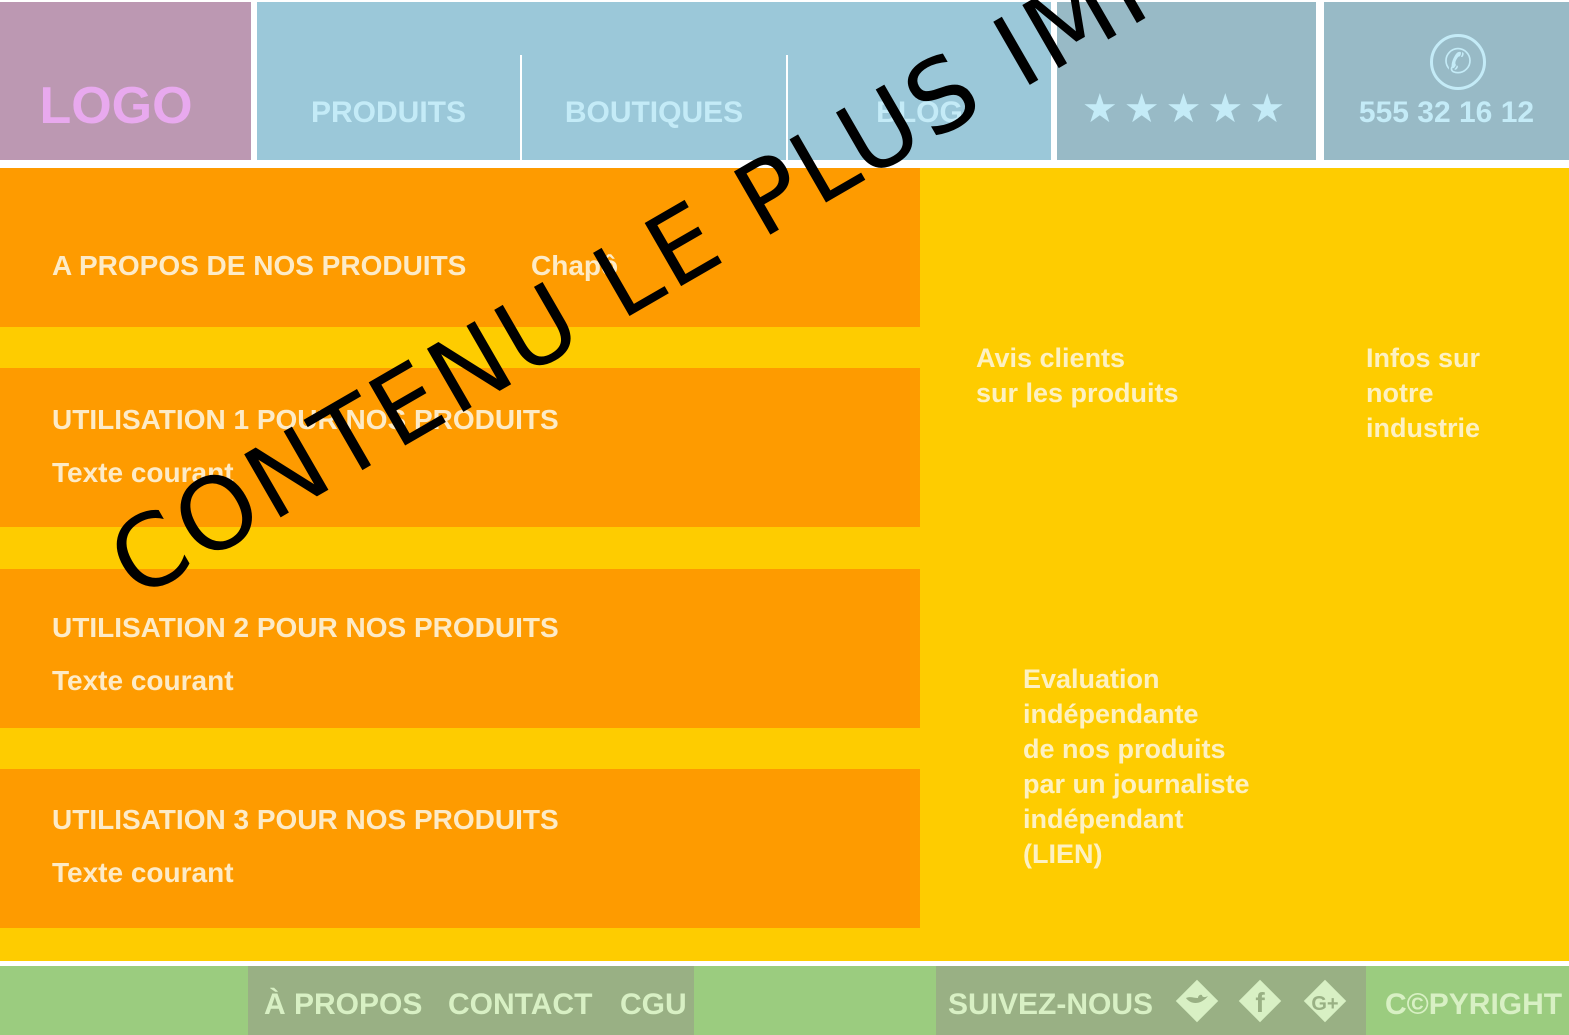 The image size is (1569, 1035). I want to click on section-title: UTILISATION 3 POUR NOS PRODUITS, so click(305, 819).